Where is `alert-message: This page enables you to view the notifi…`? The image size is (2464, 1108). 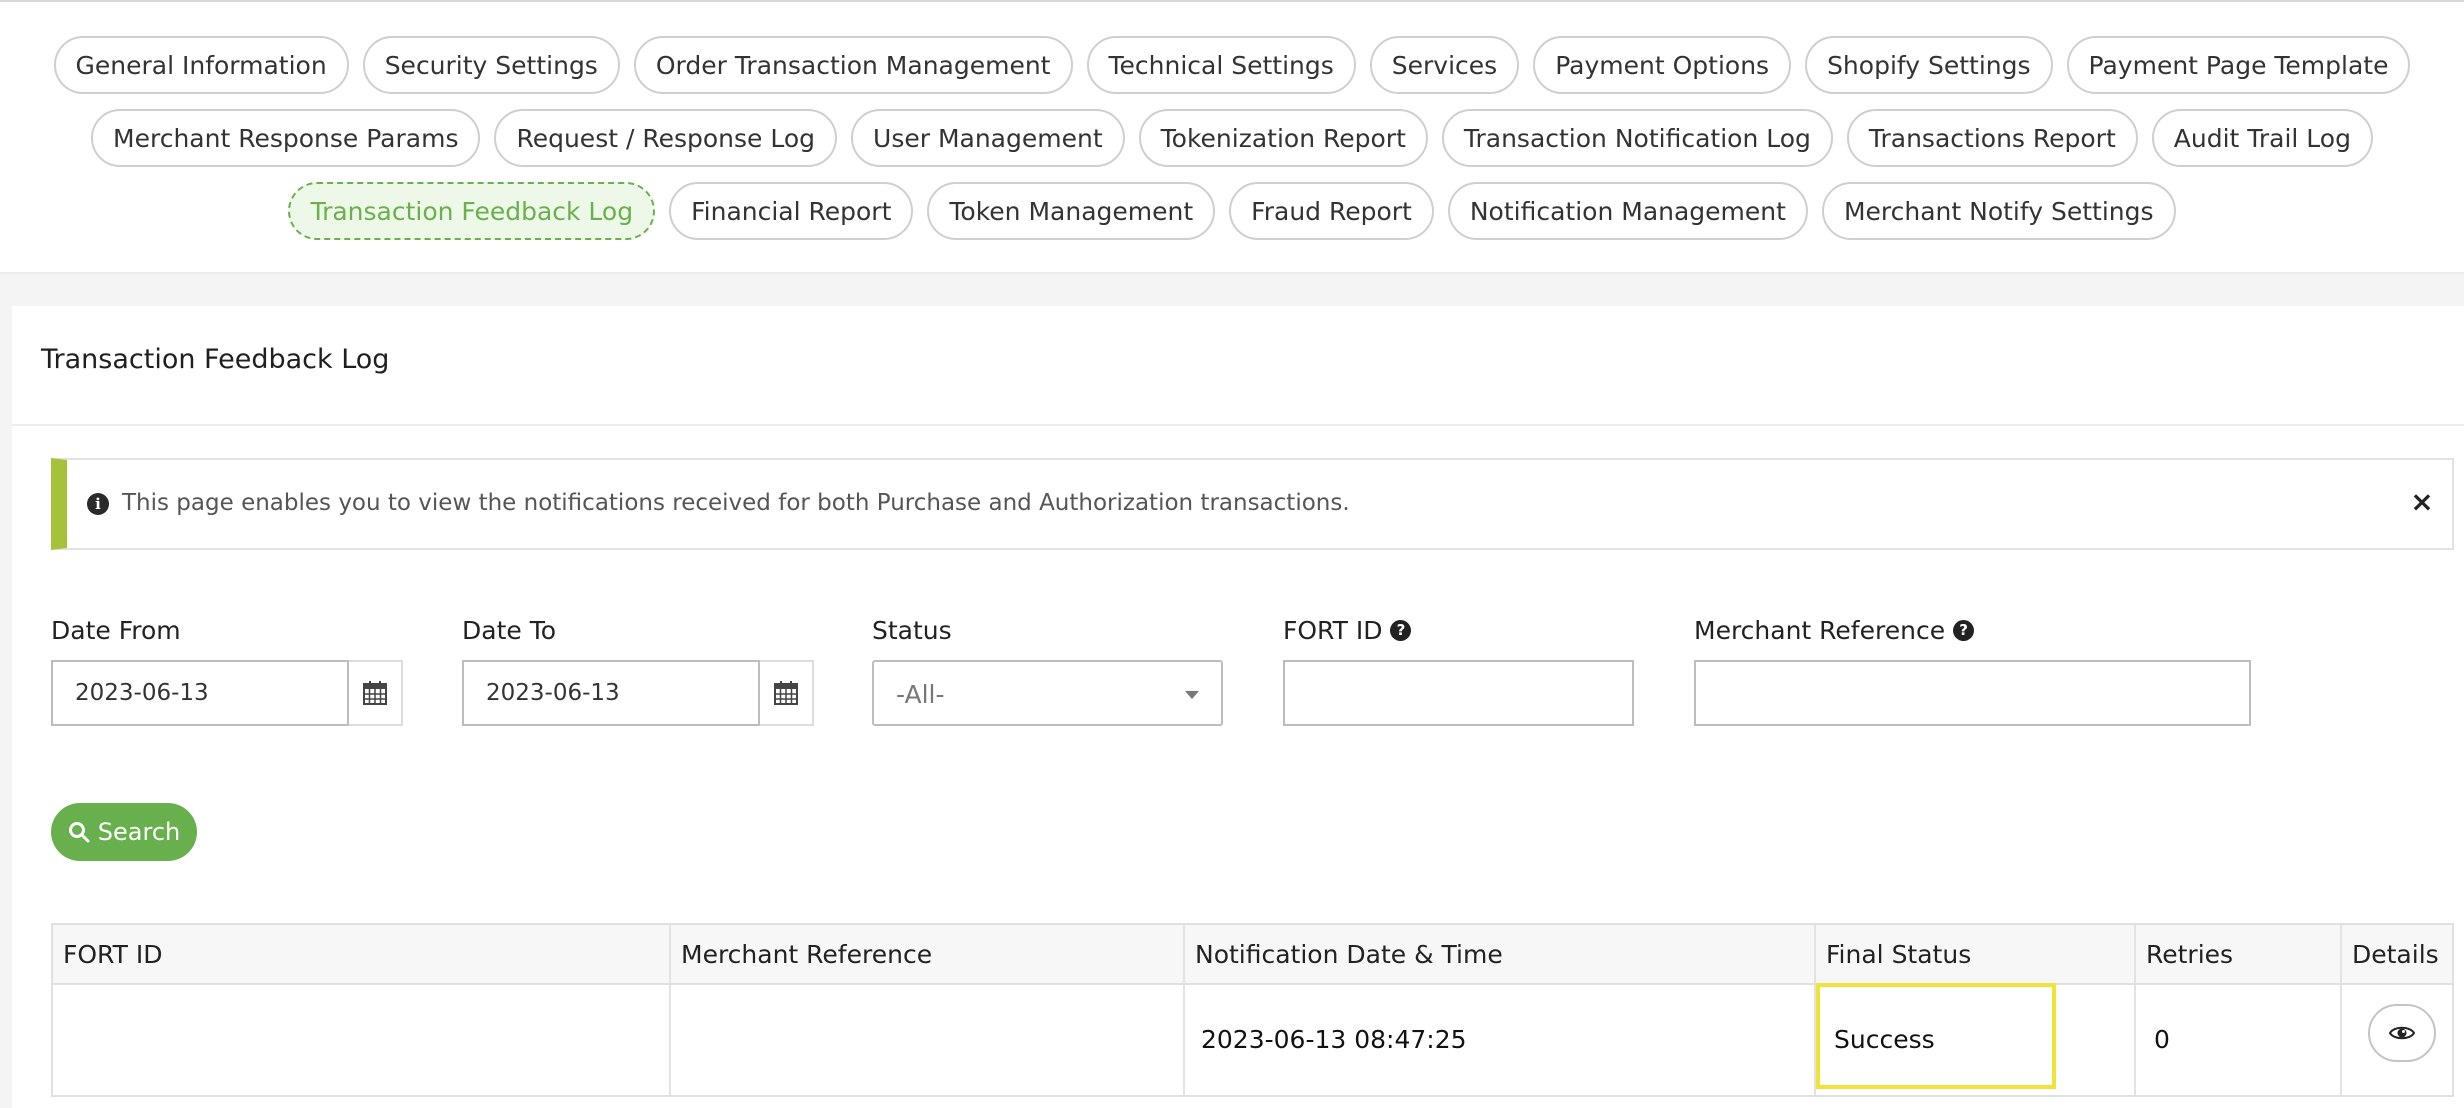 alert-message: This page enables you to view the notifi… is located at coordinates (736, 503).